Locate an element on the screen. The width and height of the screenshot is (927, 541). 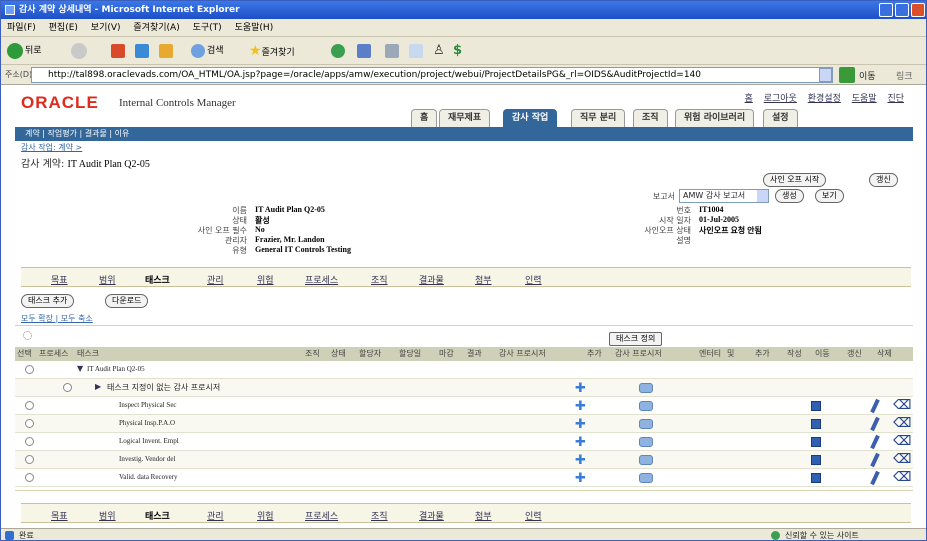
tab-home: 홈 is located at coordinates (424, 118).